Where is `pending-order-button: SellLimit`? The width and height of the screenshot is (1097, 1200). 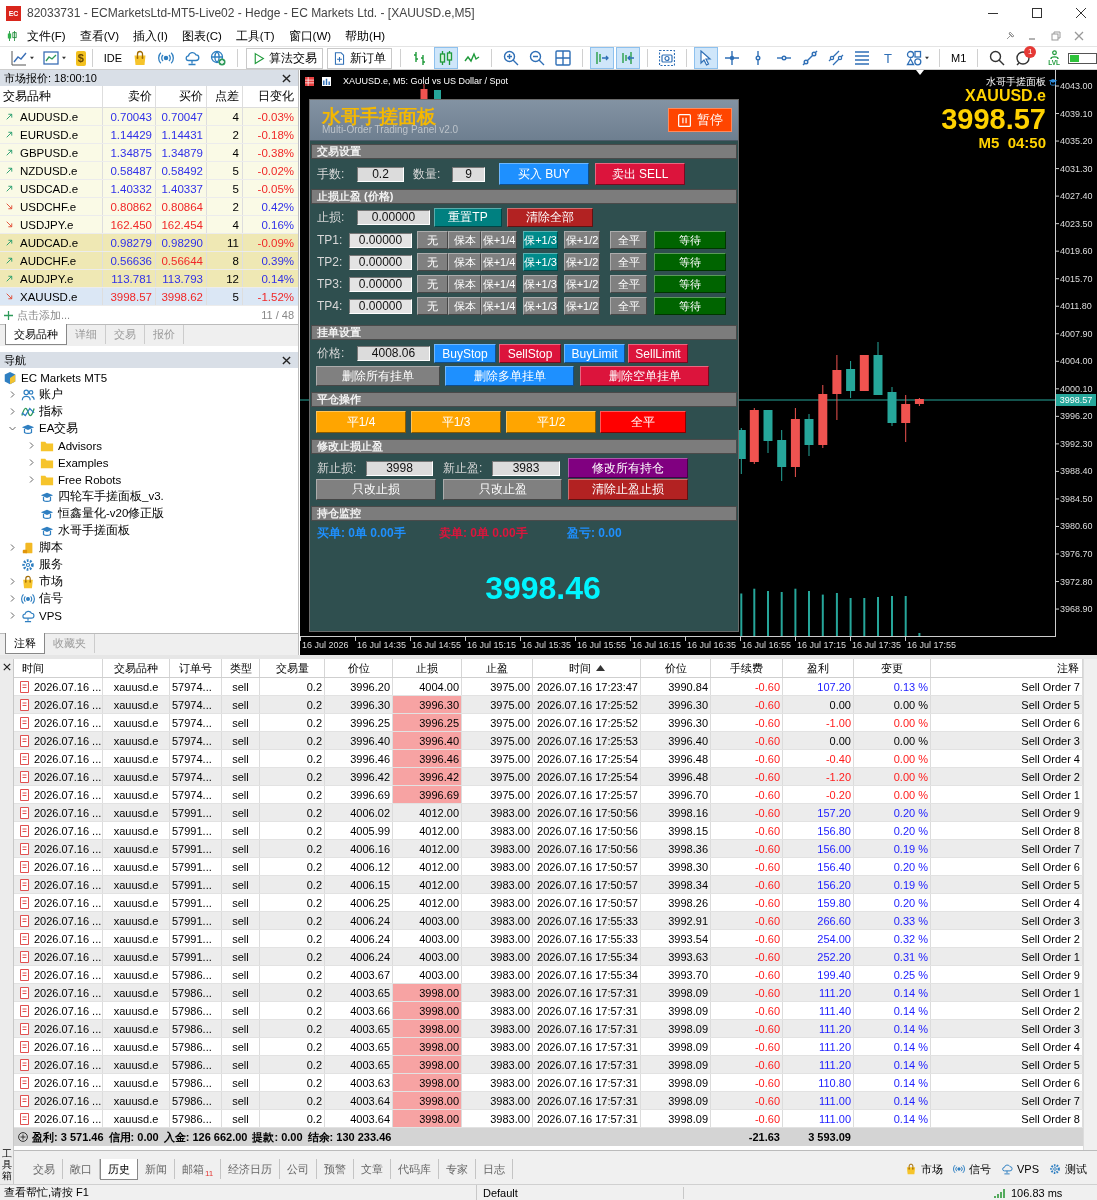
pending-order-button: SellLimit is located at coordinates (658, 353).